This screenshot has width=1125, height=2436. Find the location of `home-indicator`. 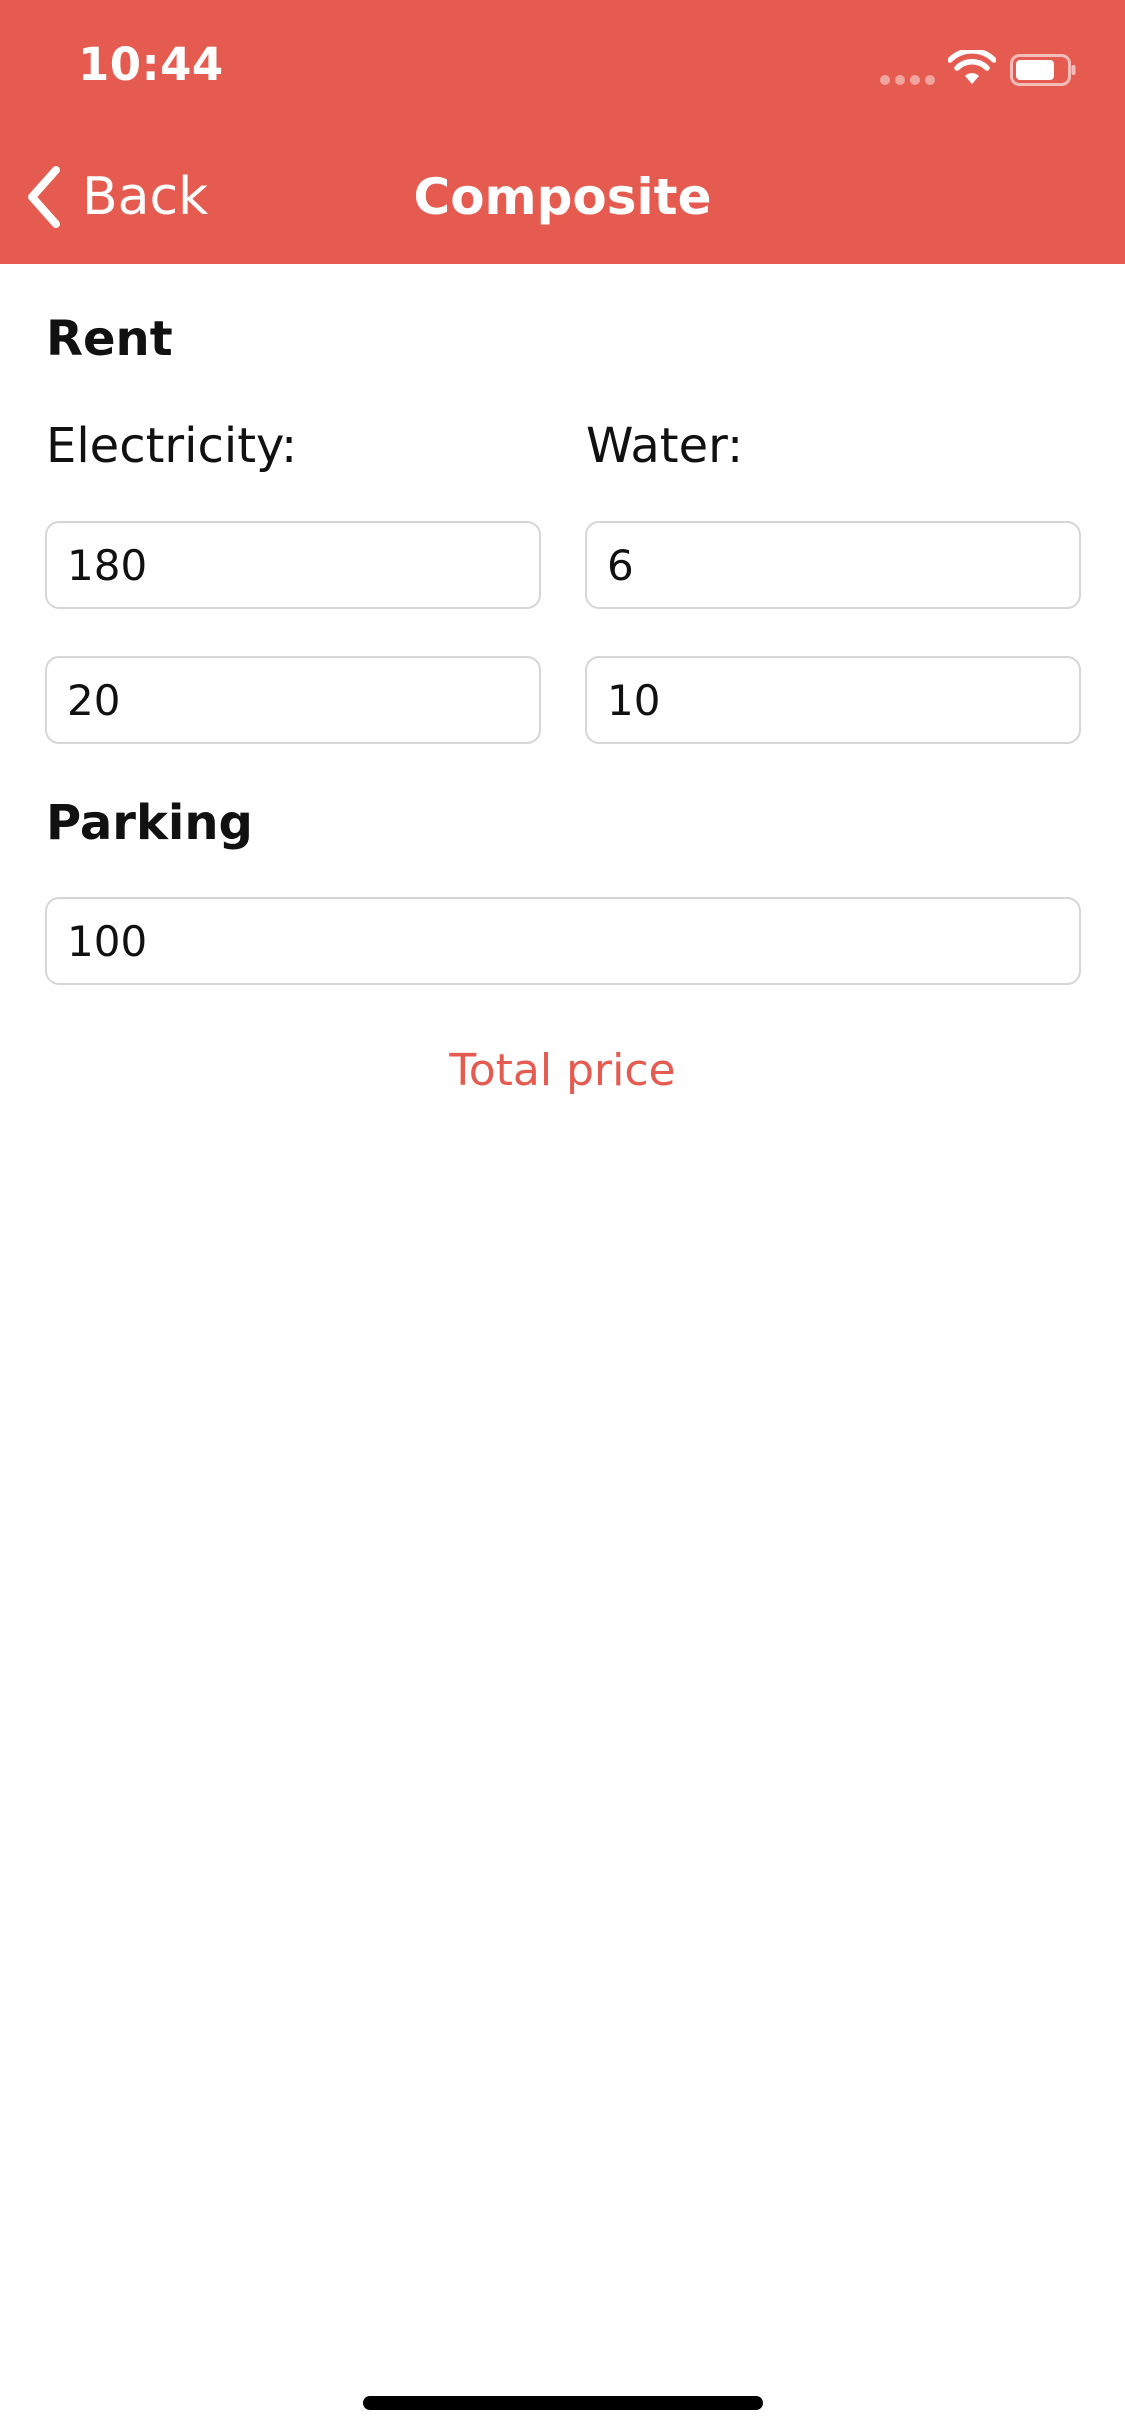

home-indicator is located at coordinates (563, 2403).